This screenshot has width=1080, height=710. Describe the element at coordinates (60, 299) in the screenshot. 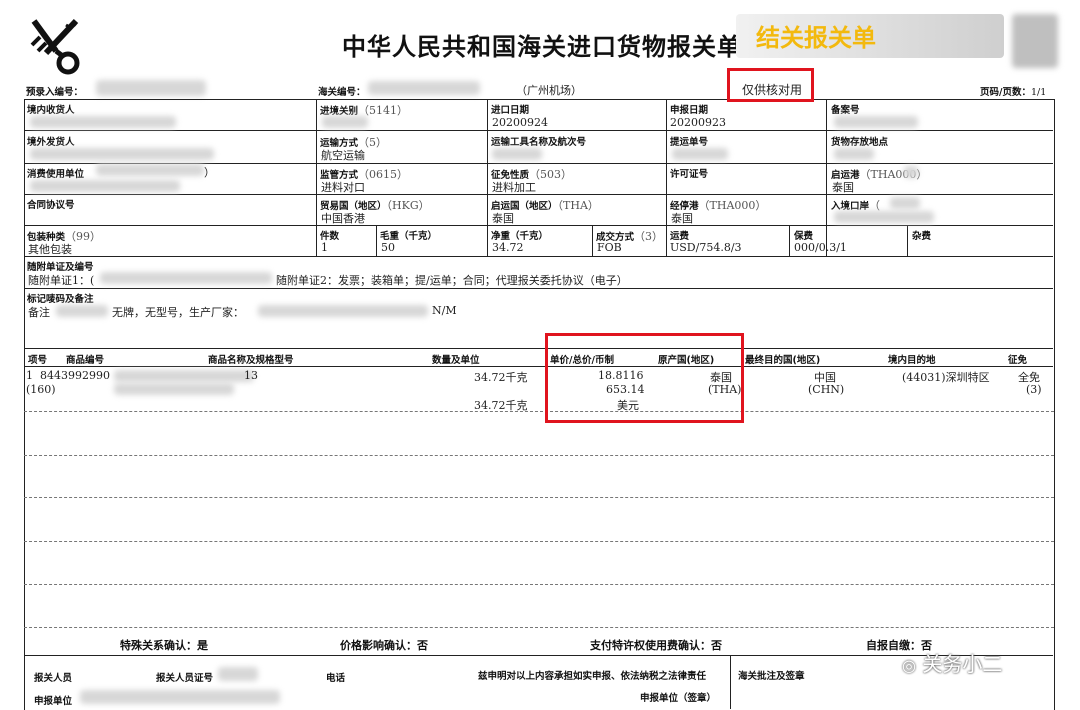

I see `marks-label: 标记唛码及备注` at that location.